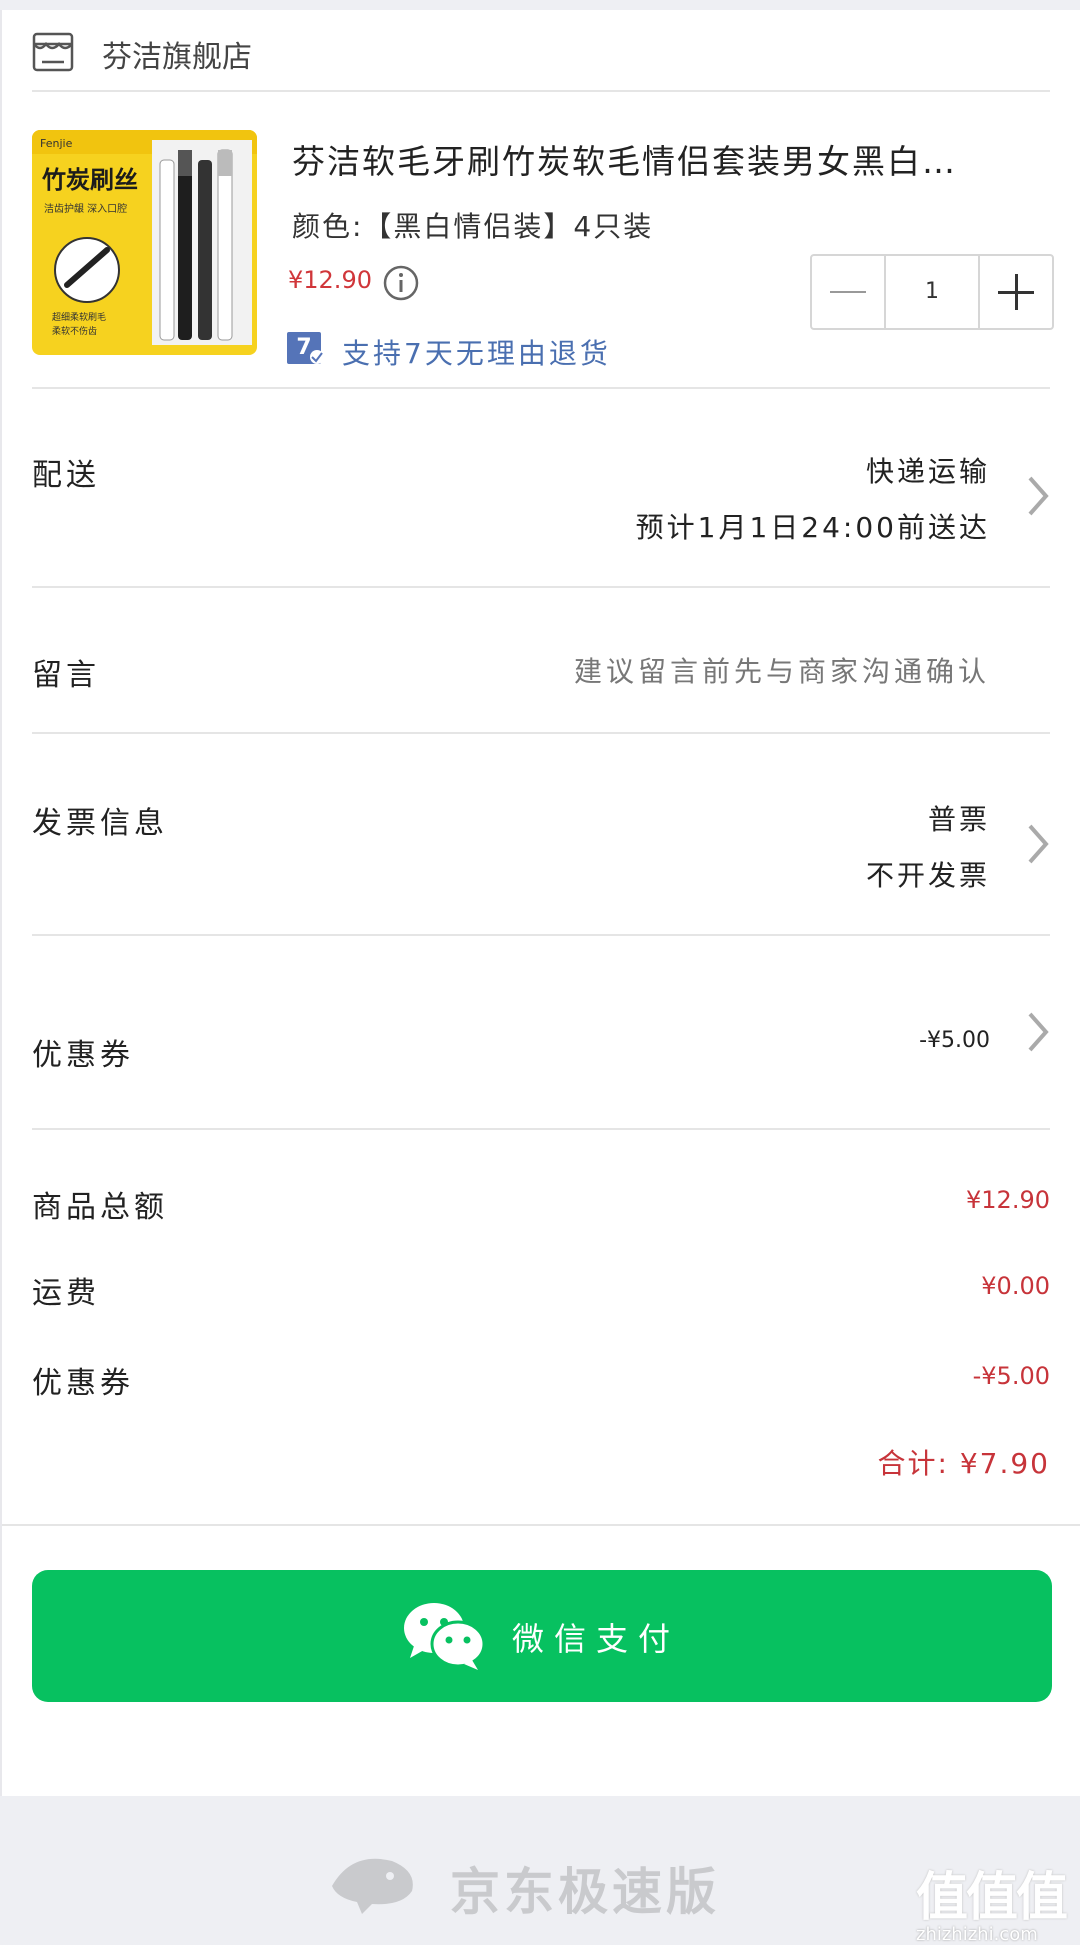 Image resolution: width=1080 pixels, height=1945 pixels. What do you see at coordinates (476, 353) in the screenshot?
I see `return-text: 支持7天无理由退货` at bounding box center [476, 353].